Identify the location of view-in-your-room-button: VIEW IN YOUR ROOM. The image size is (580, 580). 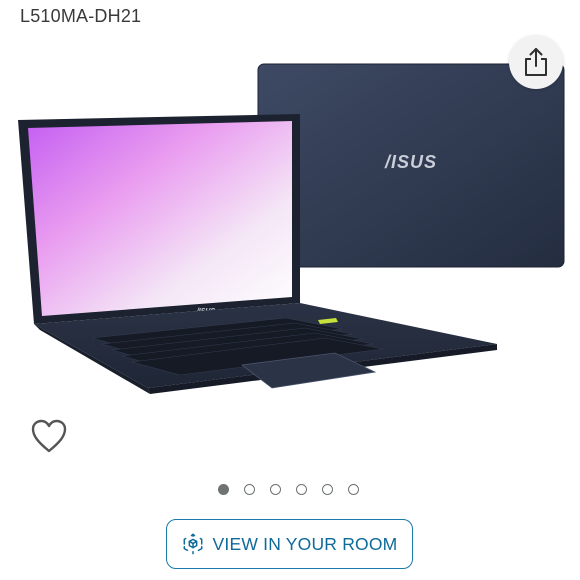
(289, 544).